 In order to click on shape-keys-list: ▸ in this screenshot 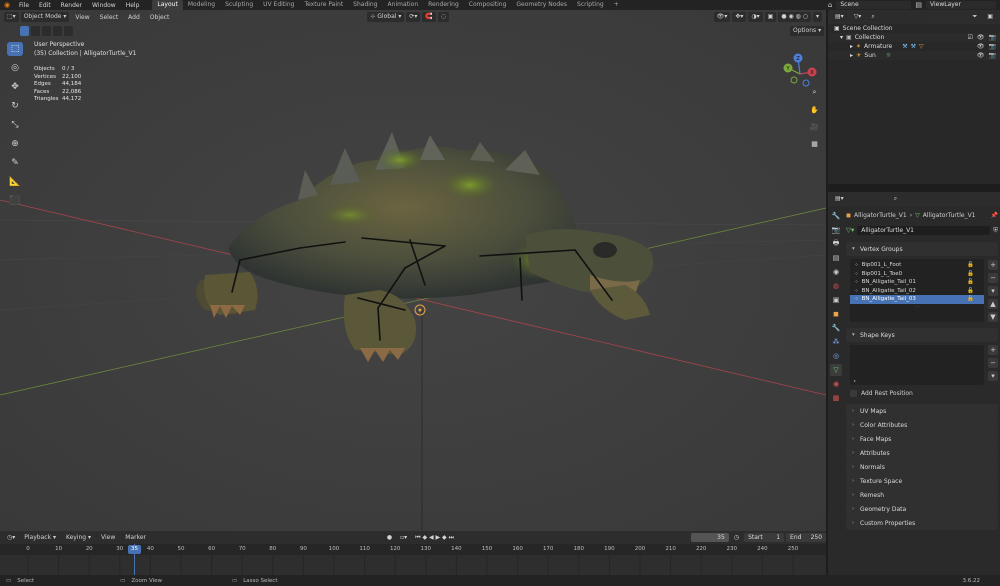, I will do `click(917, 365)`.